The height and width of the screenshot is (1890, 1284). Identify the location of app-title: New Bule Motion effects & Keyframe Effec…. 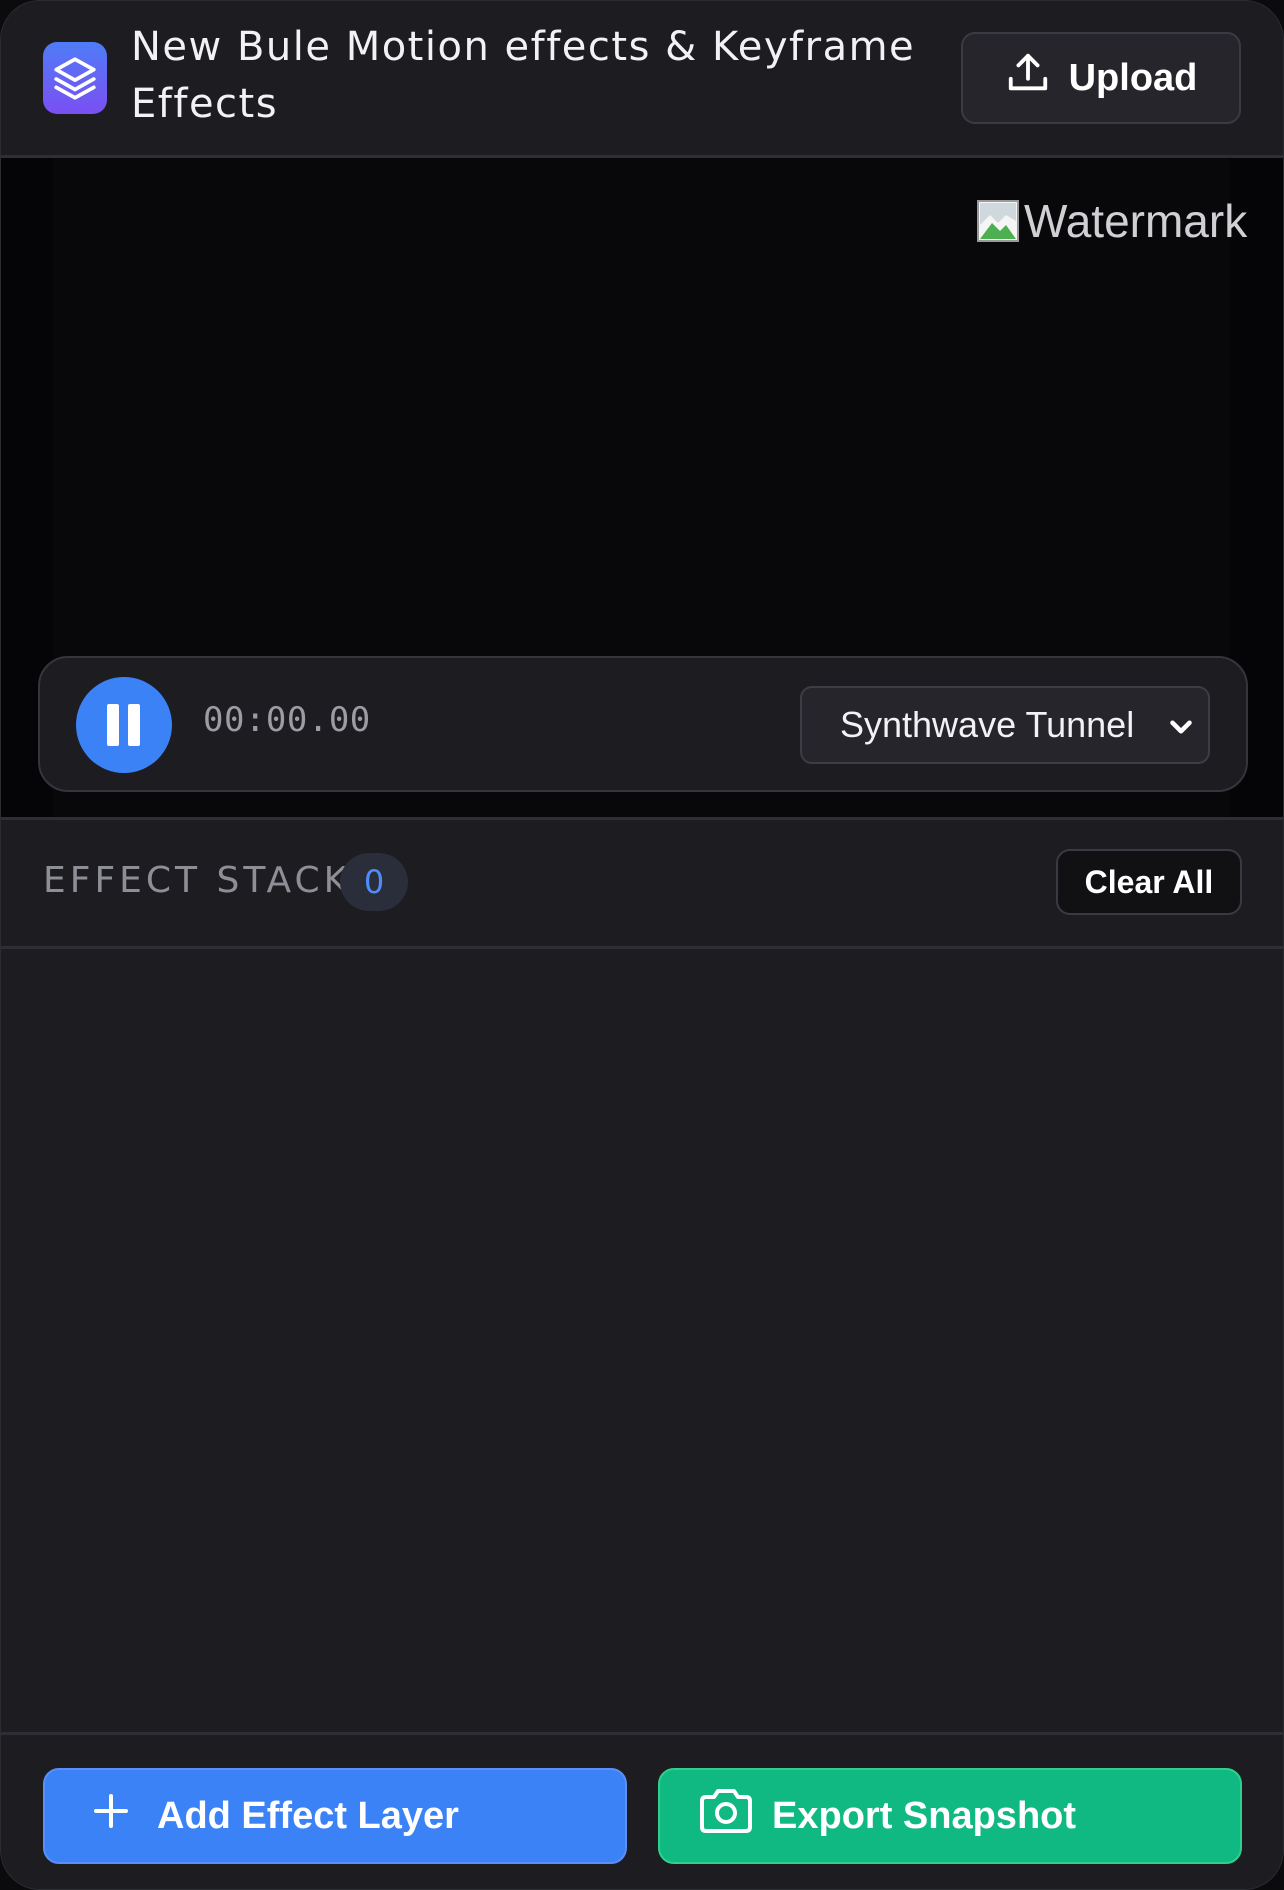
(523, 75).